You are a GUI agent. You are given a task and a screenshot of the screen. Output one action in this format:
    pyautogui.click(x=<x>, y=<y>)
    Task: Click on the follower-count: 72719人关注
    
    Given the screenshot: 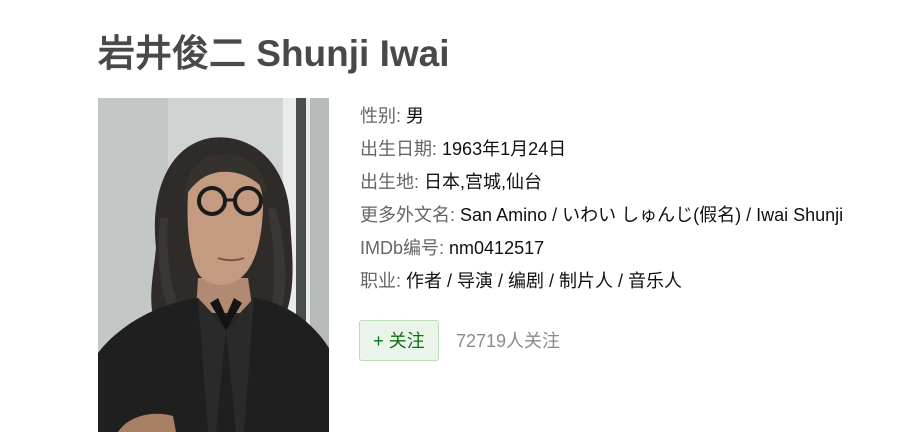 What is the action you would take?
    pyautogui.click(x=508, y=341)
    